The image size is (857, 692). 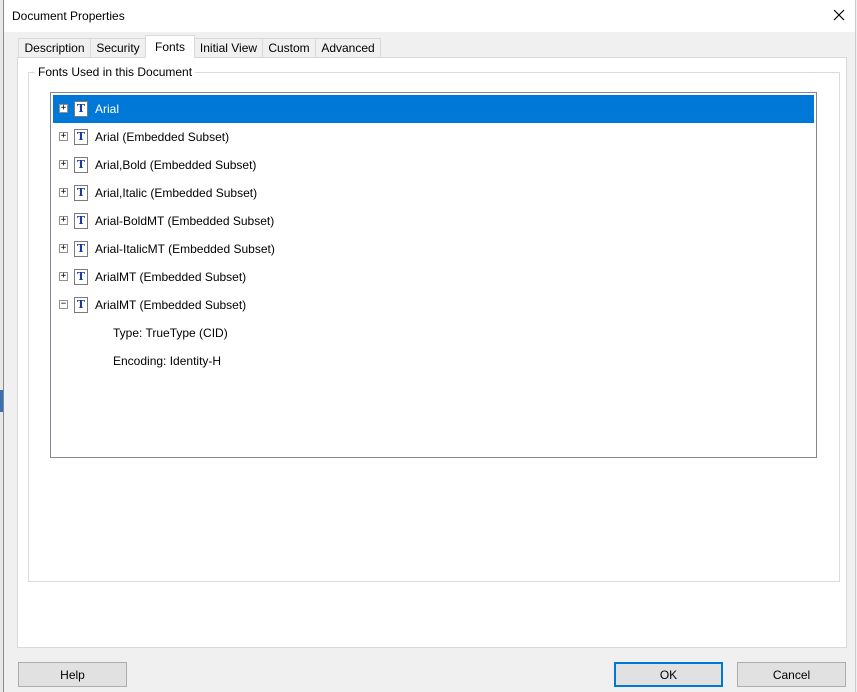 I want to click on tree-row-font: + T Arial-ItalicMT (Embedded Subset), so click(x=433, y=249).